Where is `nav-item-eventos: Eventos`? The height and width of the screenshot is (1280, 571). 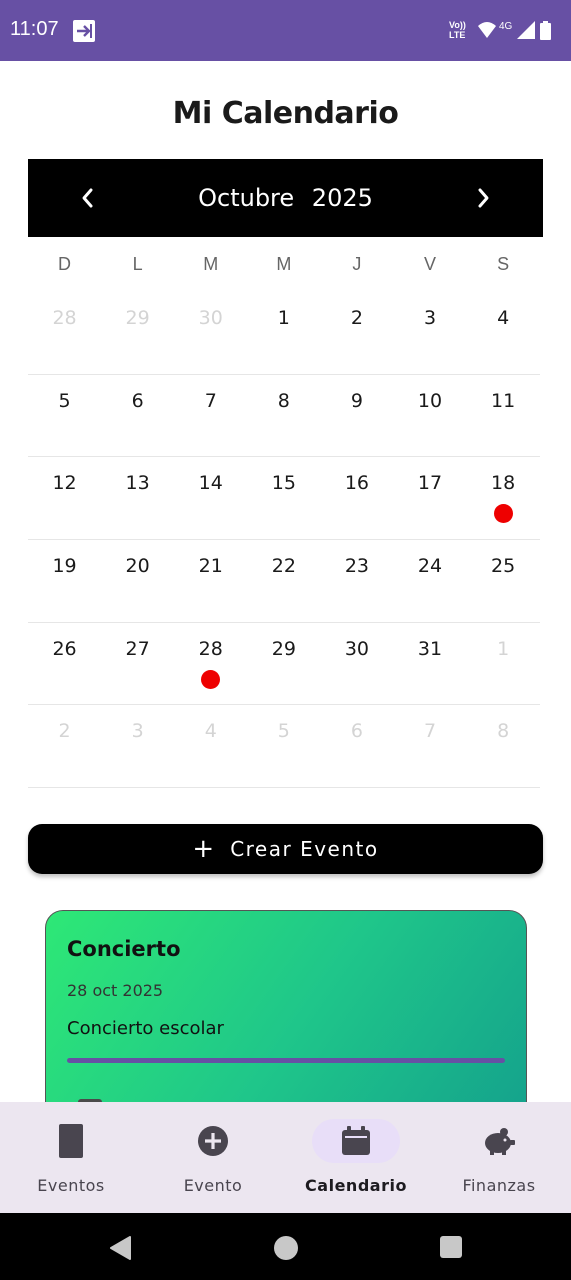 nav-item-eventos: Eventos is located at coordinates (71, 1157).